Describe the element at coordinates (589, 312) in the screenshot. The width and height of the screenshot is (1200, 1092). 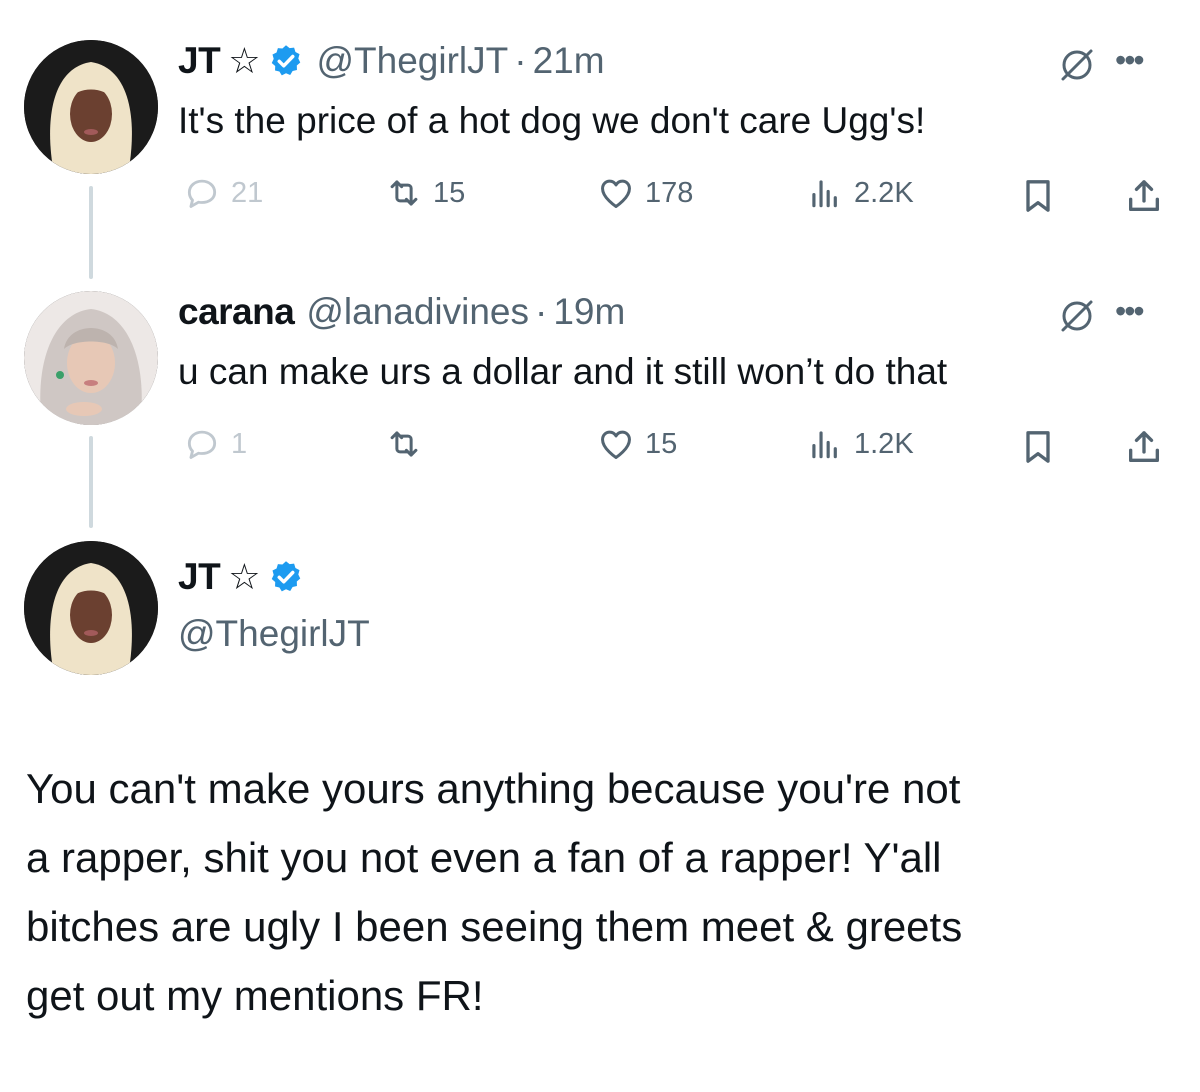
I see `timestamp: 19m` at that location.